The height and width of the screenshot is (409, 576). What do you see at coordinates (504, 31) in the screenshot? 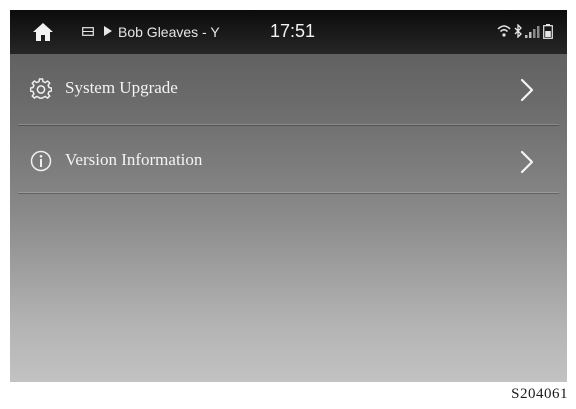
I see `wifi-icon` at bounding box center [504, 31].